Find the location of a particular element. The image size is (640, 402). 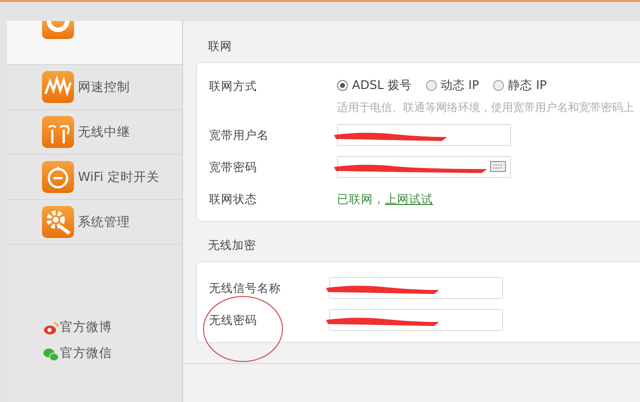

test-link: 上网试试 is located at coordinates (409, 199).